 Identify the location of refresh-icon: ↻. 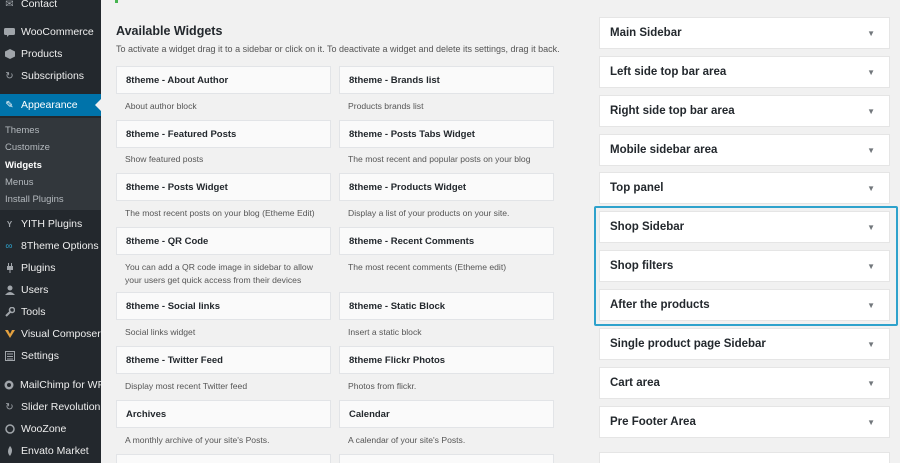
(9, 76).